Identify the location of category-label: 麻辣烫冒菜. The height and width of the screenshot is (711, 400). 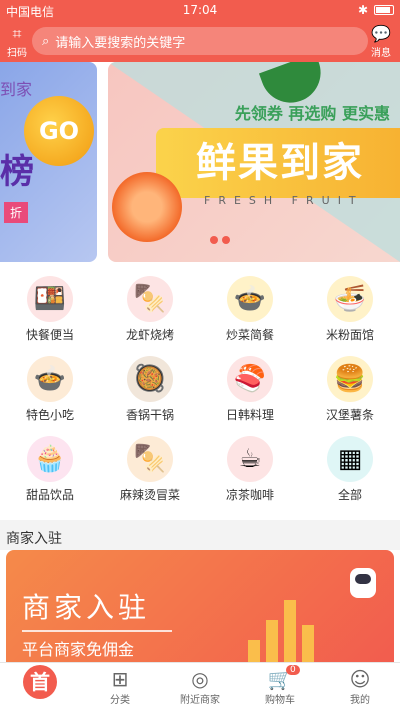
(149, 495).